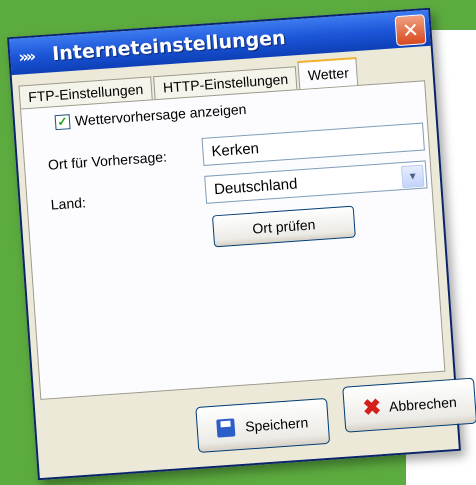 This screenshot has width=476, height=485. I want to click on country-label: Land:, so click(68, 203).